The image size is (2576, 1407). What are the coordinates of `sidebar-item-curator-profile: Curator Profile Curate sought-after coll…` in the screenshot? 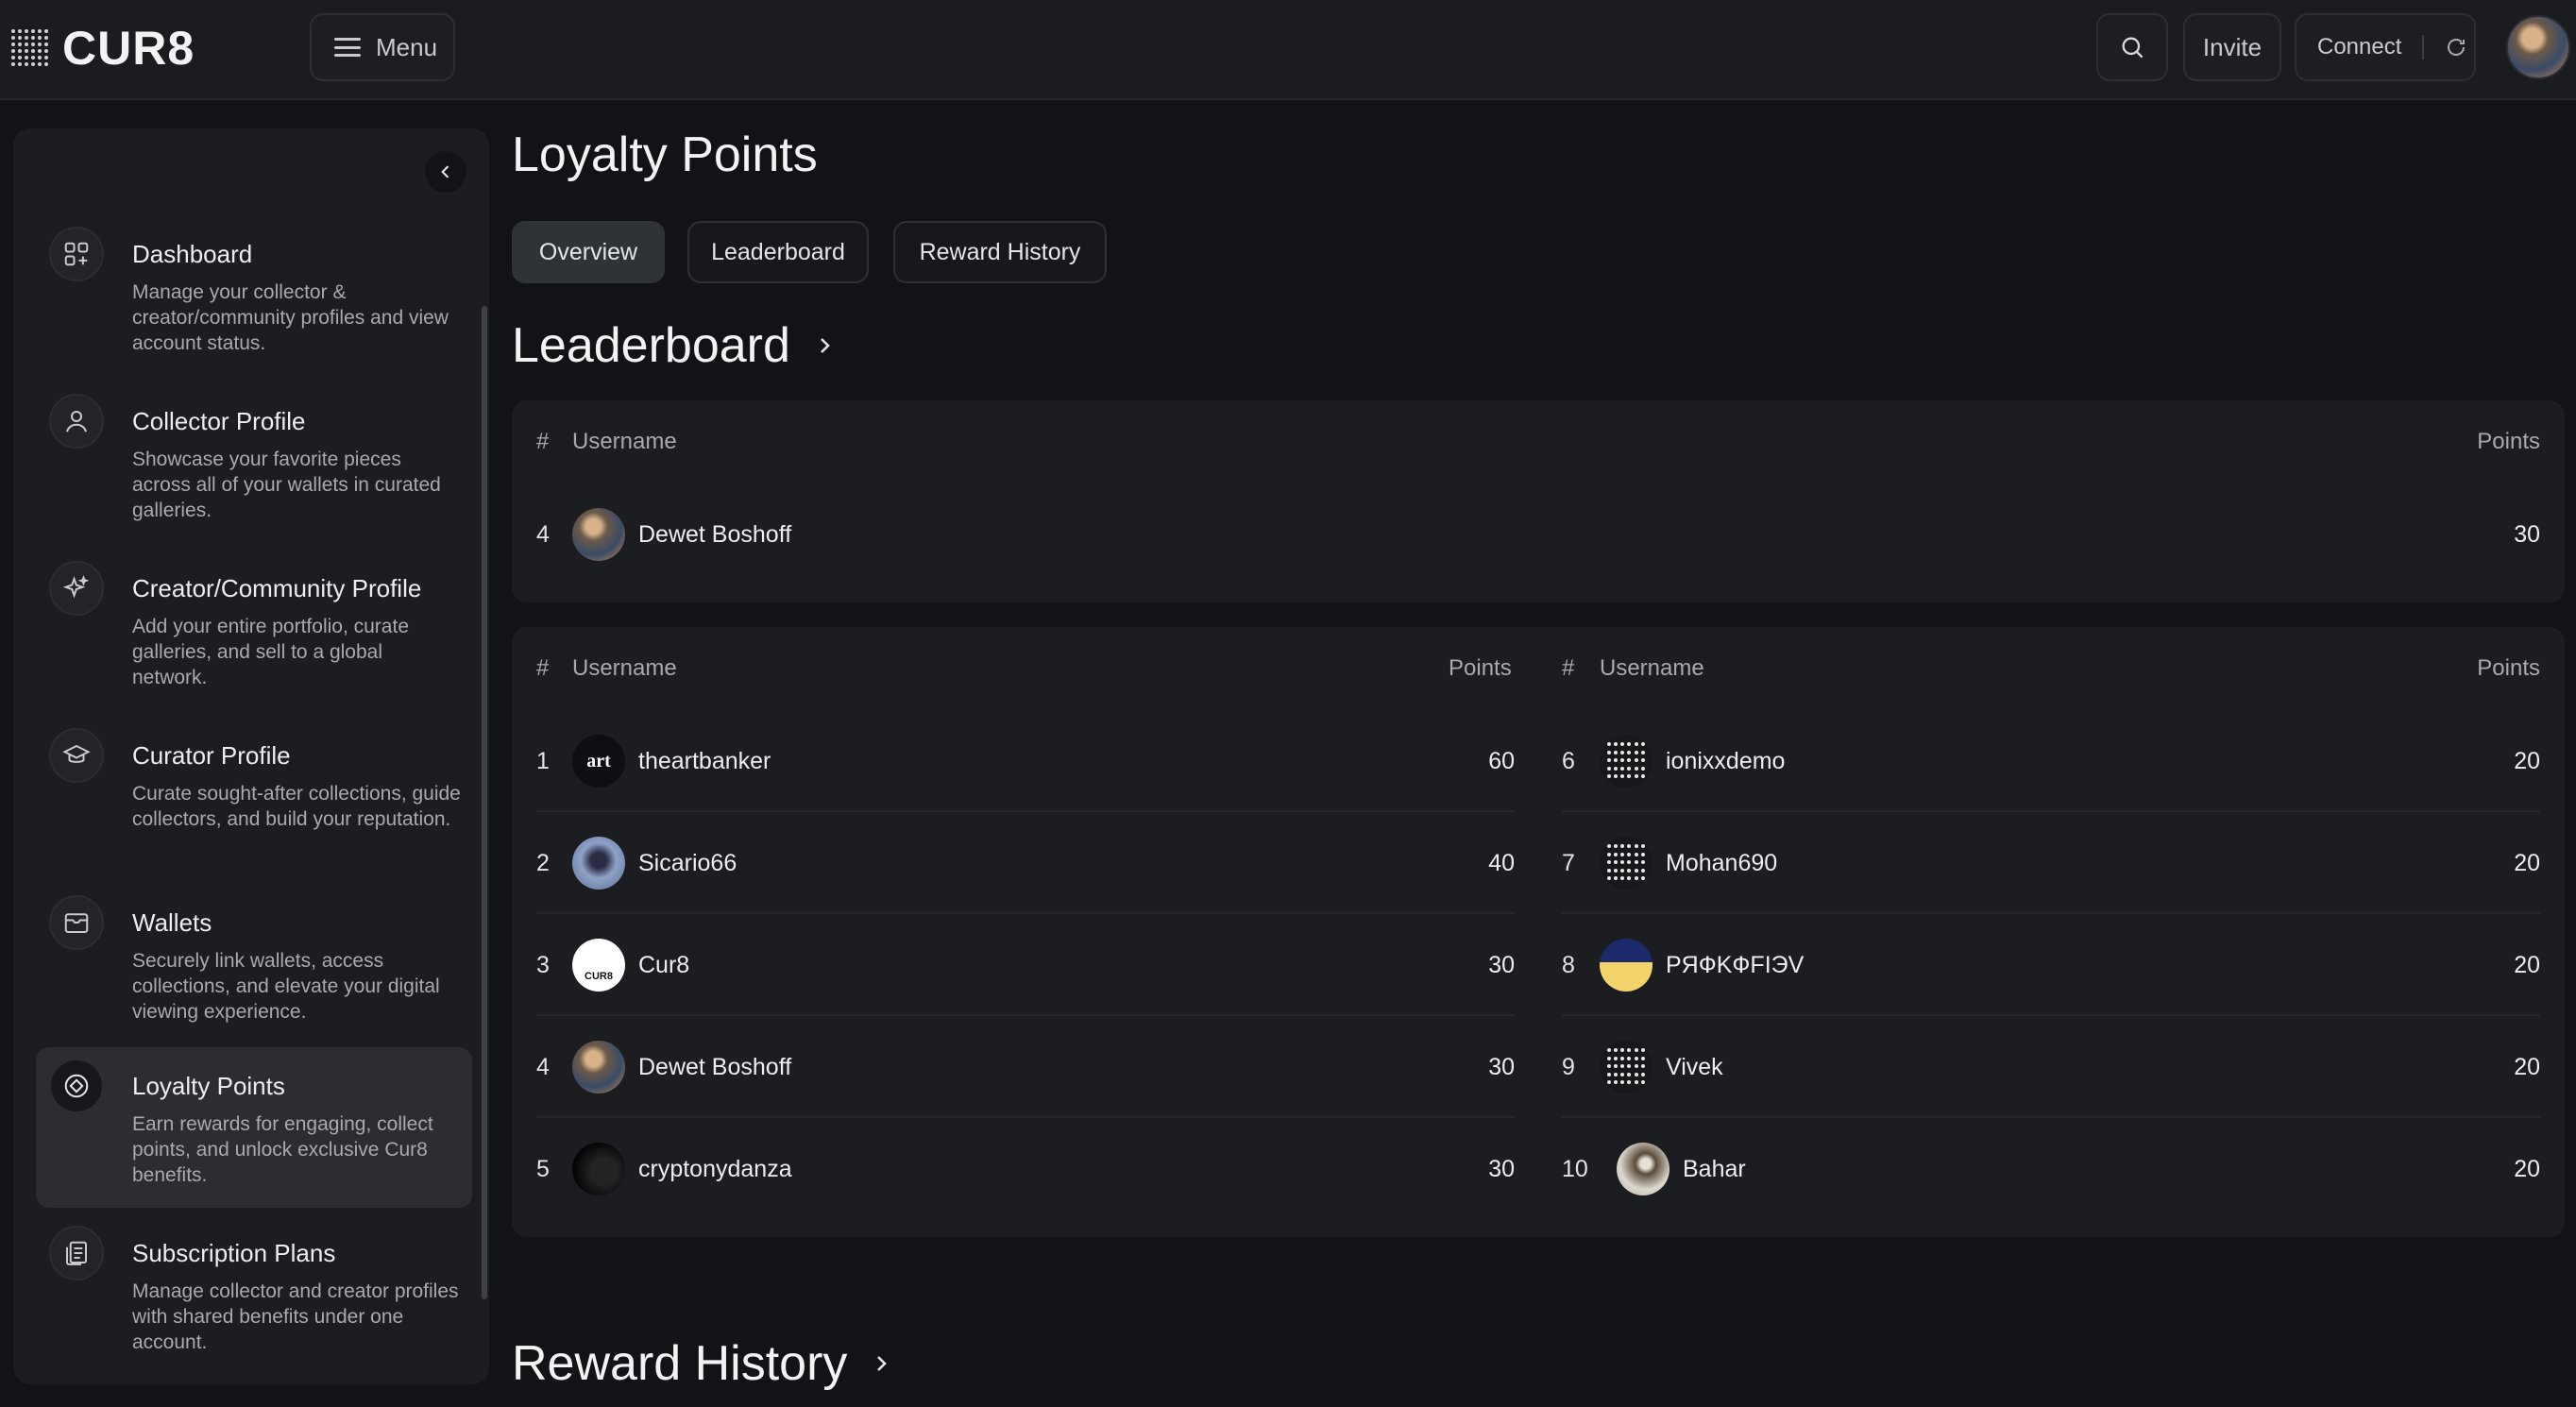 It's located at (254, 797).